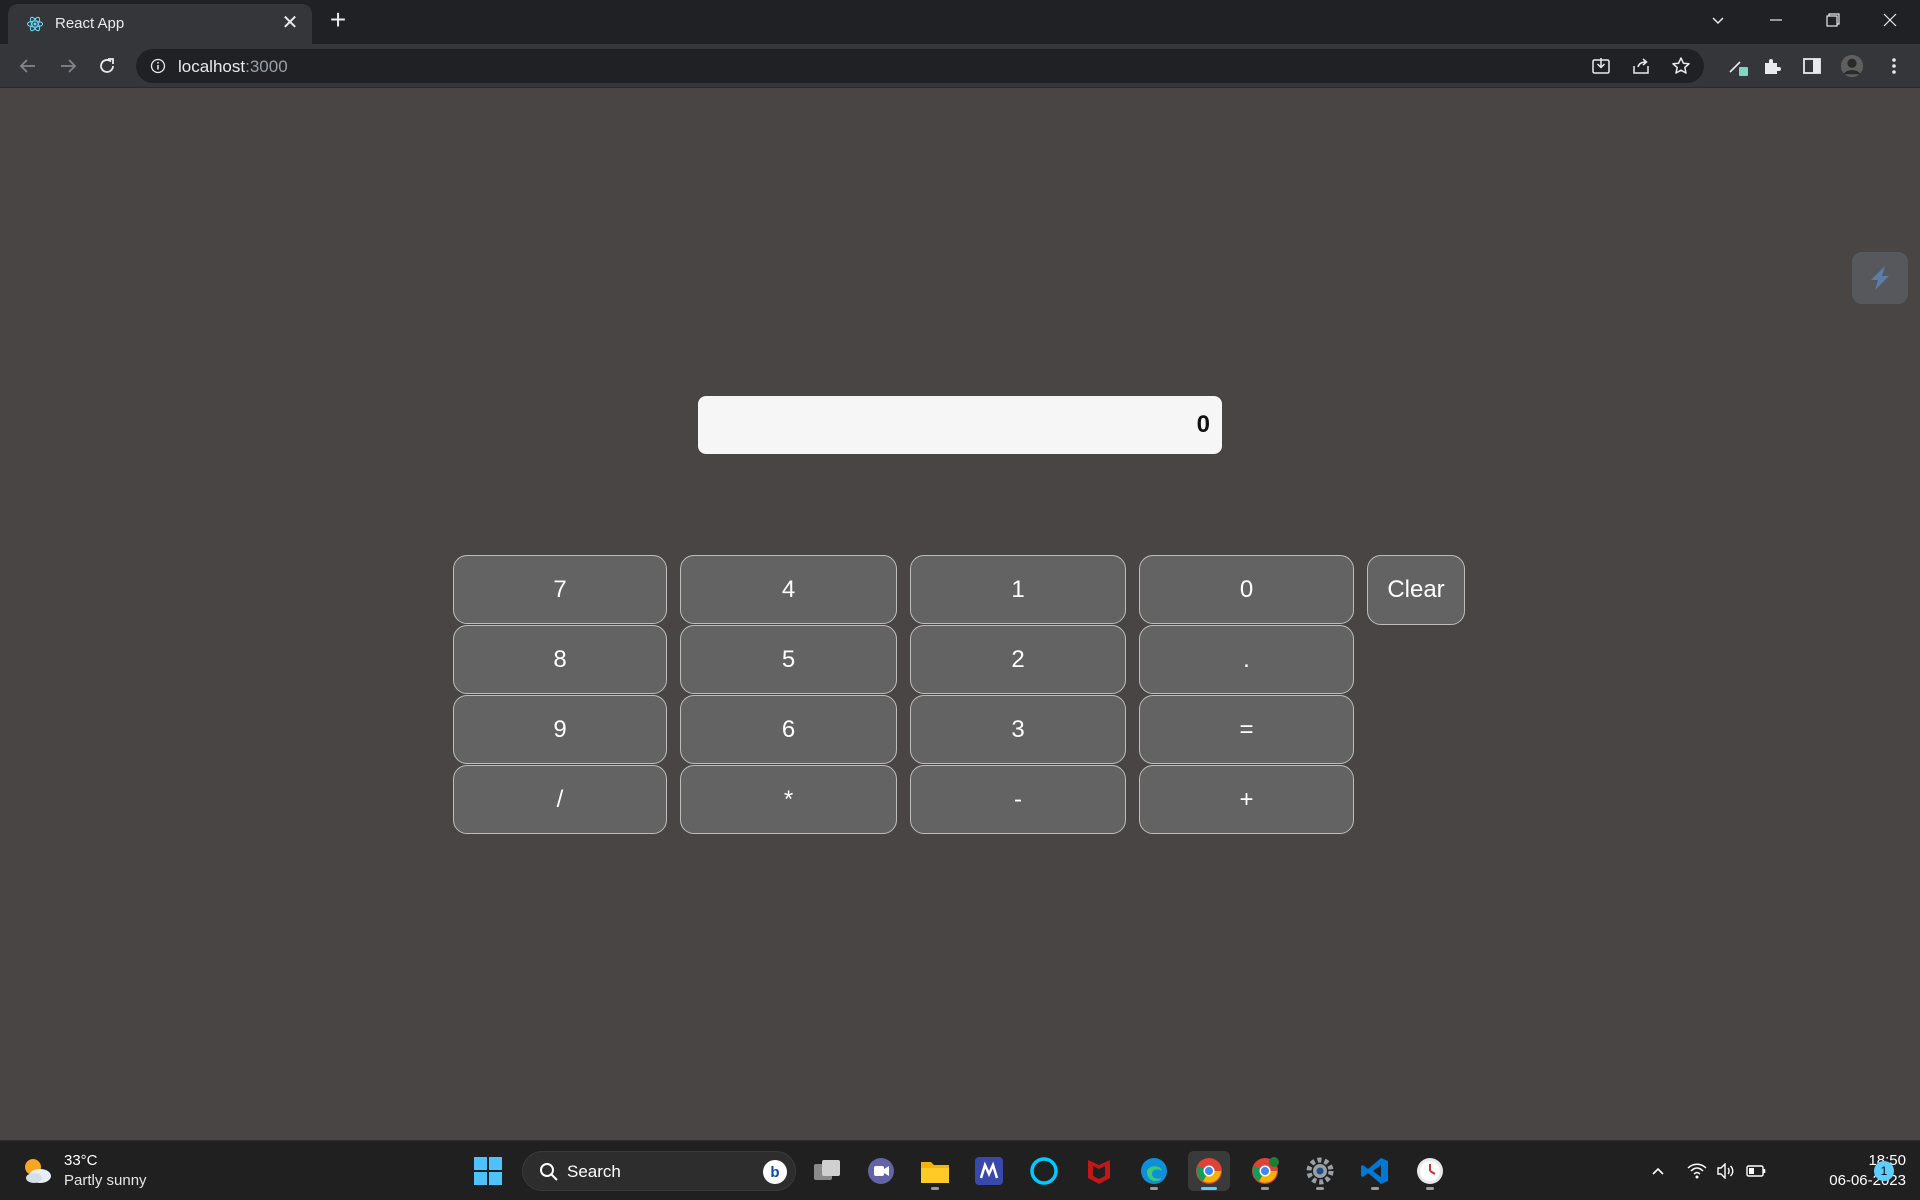  I want to click on partly-sunny-icon, so click(38, 1171).